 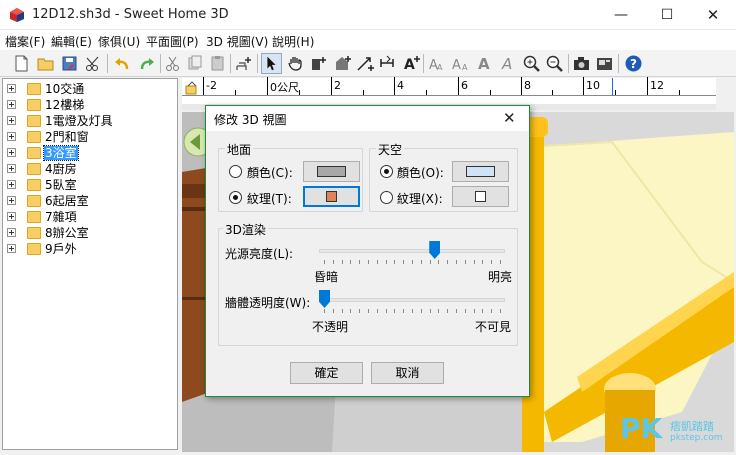 I want to click on text-italic-icon: A, so click(x=508, y=63).